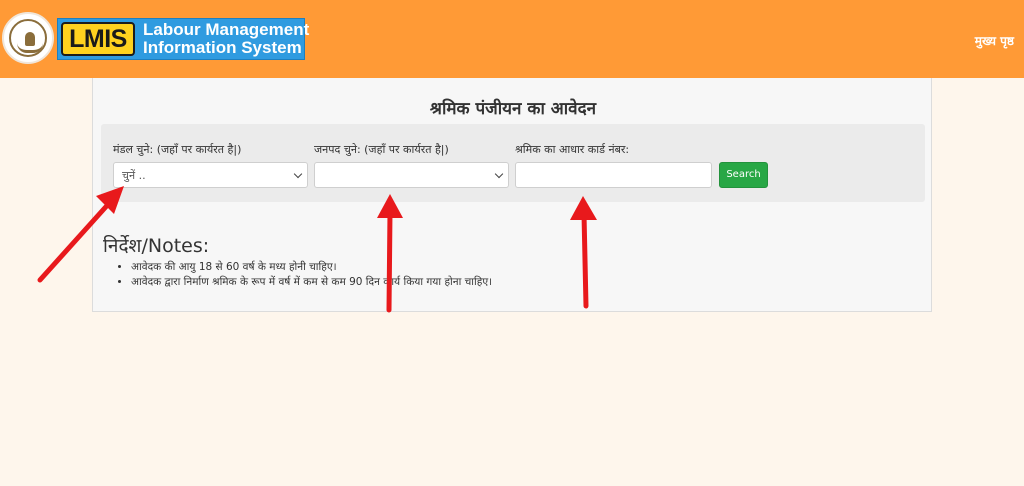  I want to click on arrow-to-aadhaar, so click(583, 252).